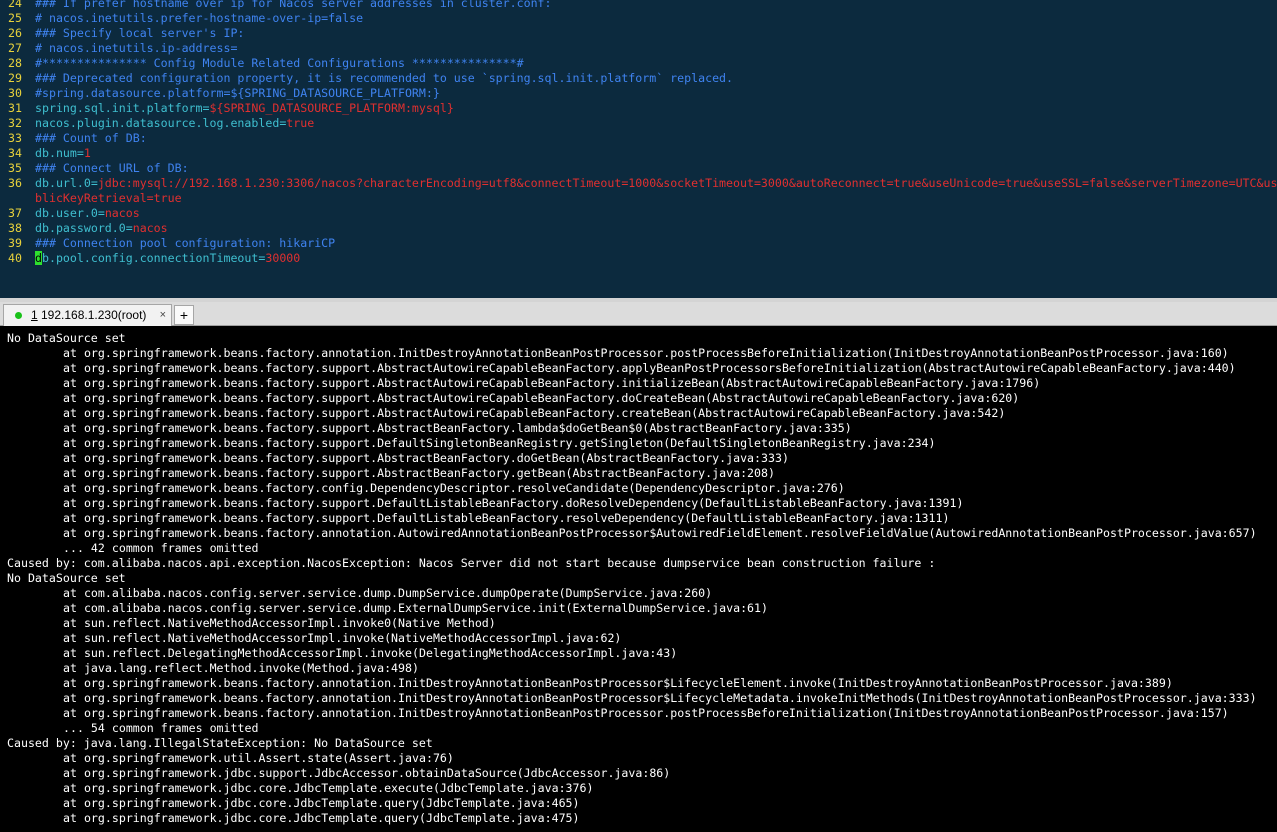 The width and height of the screenshot is (1277, 832). I want to click on text-cursor: d, so click(38, 258).